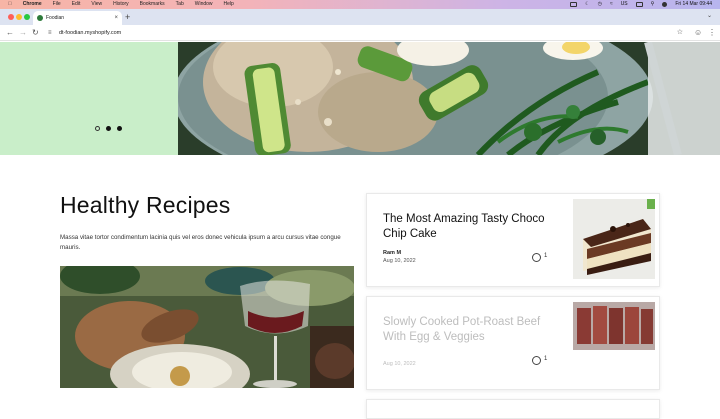 The image size is (720, 419). What do you see at coordinates (624, 4) in the screenshot?
I see `input-source-label: US` at bounding box center [624, 4].